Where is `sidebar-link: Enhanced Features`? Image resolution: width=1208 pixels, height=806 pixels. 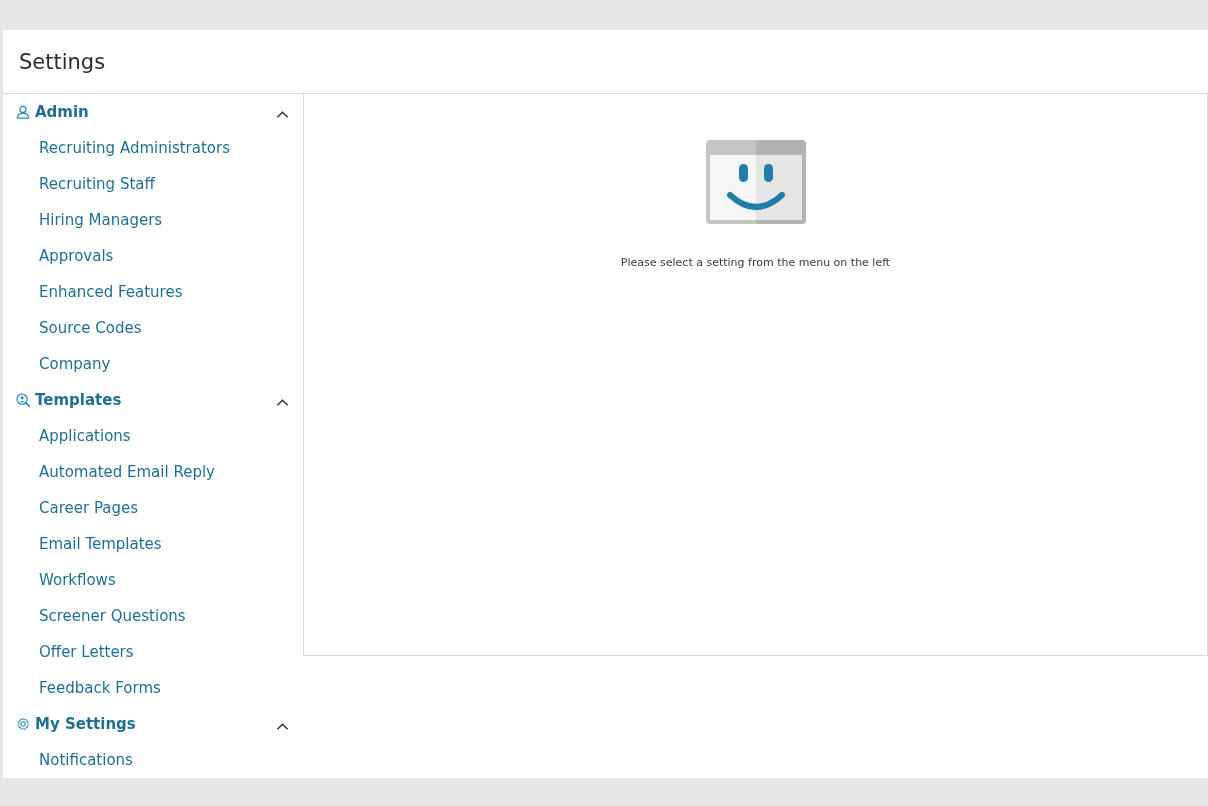
sidebar-link: Enhanced Features is located at coordinates (93, 292).